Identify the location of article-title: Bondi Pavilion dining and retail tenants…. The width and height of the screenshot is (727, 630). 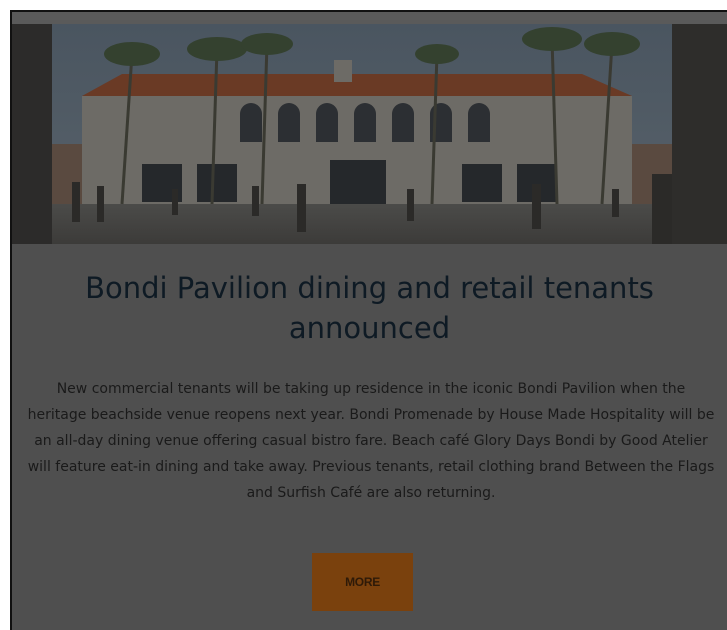
(369, 308).